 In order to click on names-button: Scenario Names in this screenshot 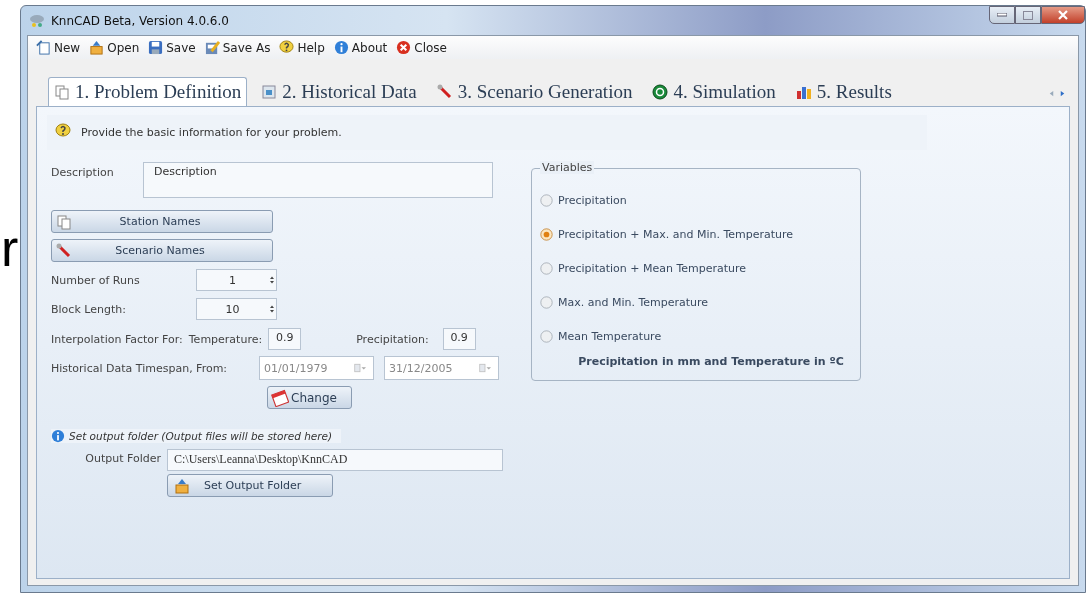, I will do `click(162, 250)`.